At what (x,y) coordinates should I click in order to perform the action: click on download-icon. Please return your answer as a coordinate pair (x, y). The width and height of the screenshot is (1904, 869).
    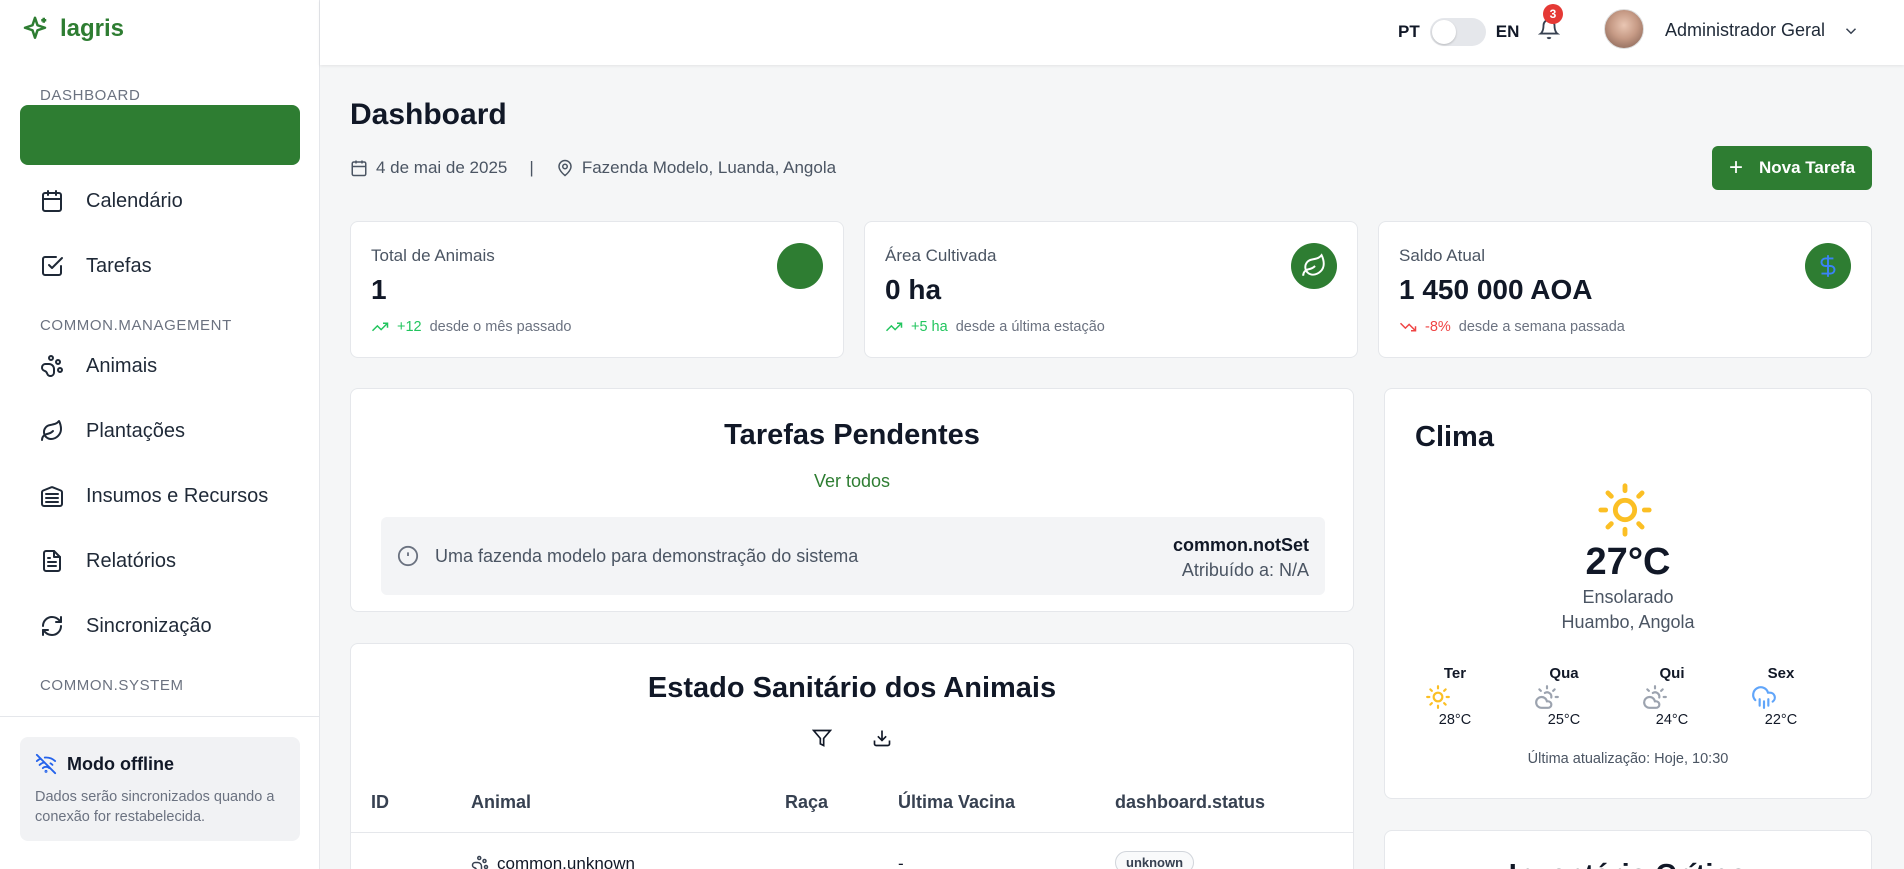
    Looking at the image, I should click on (882, 738).